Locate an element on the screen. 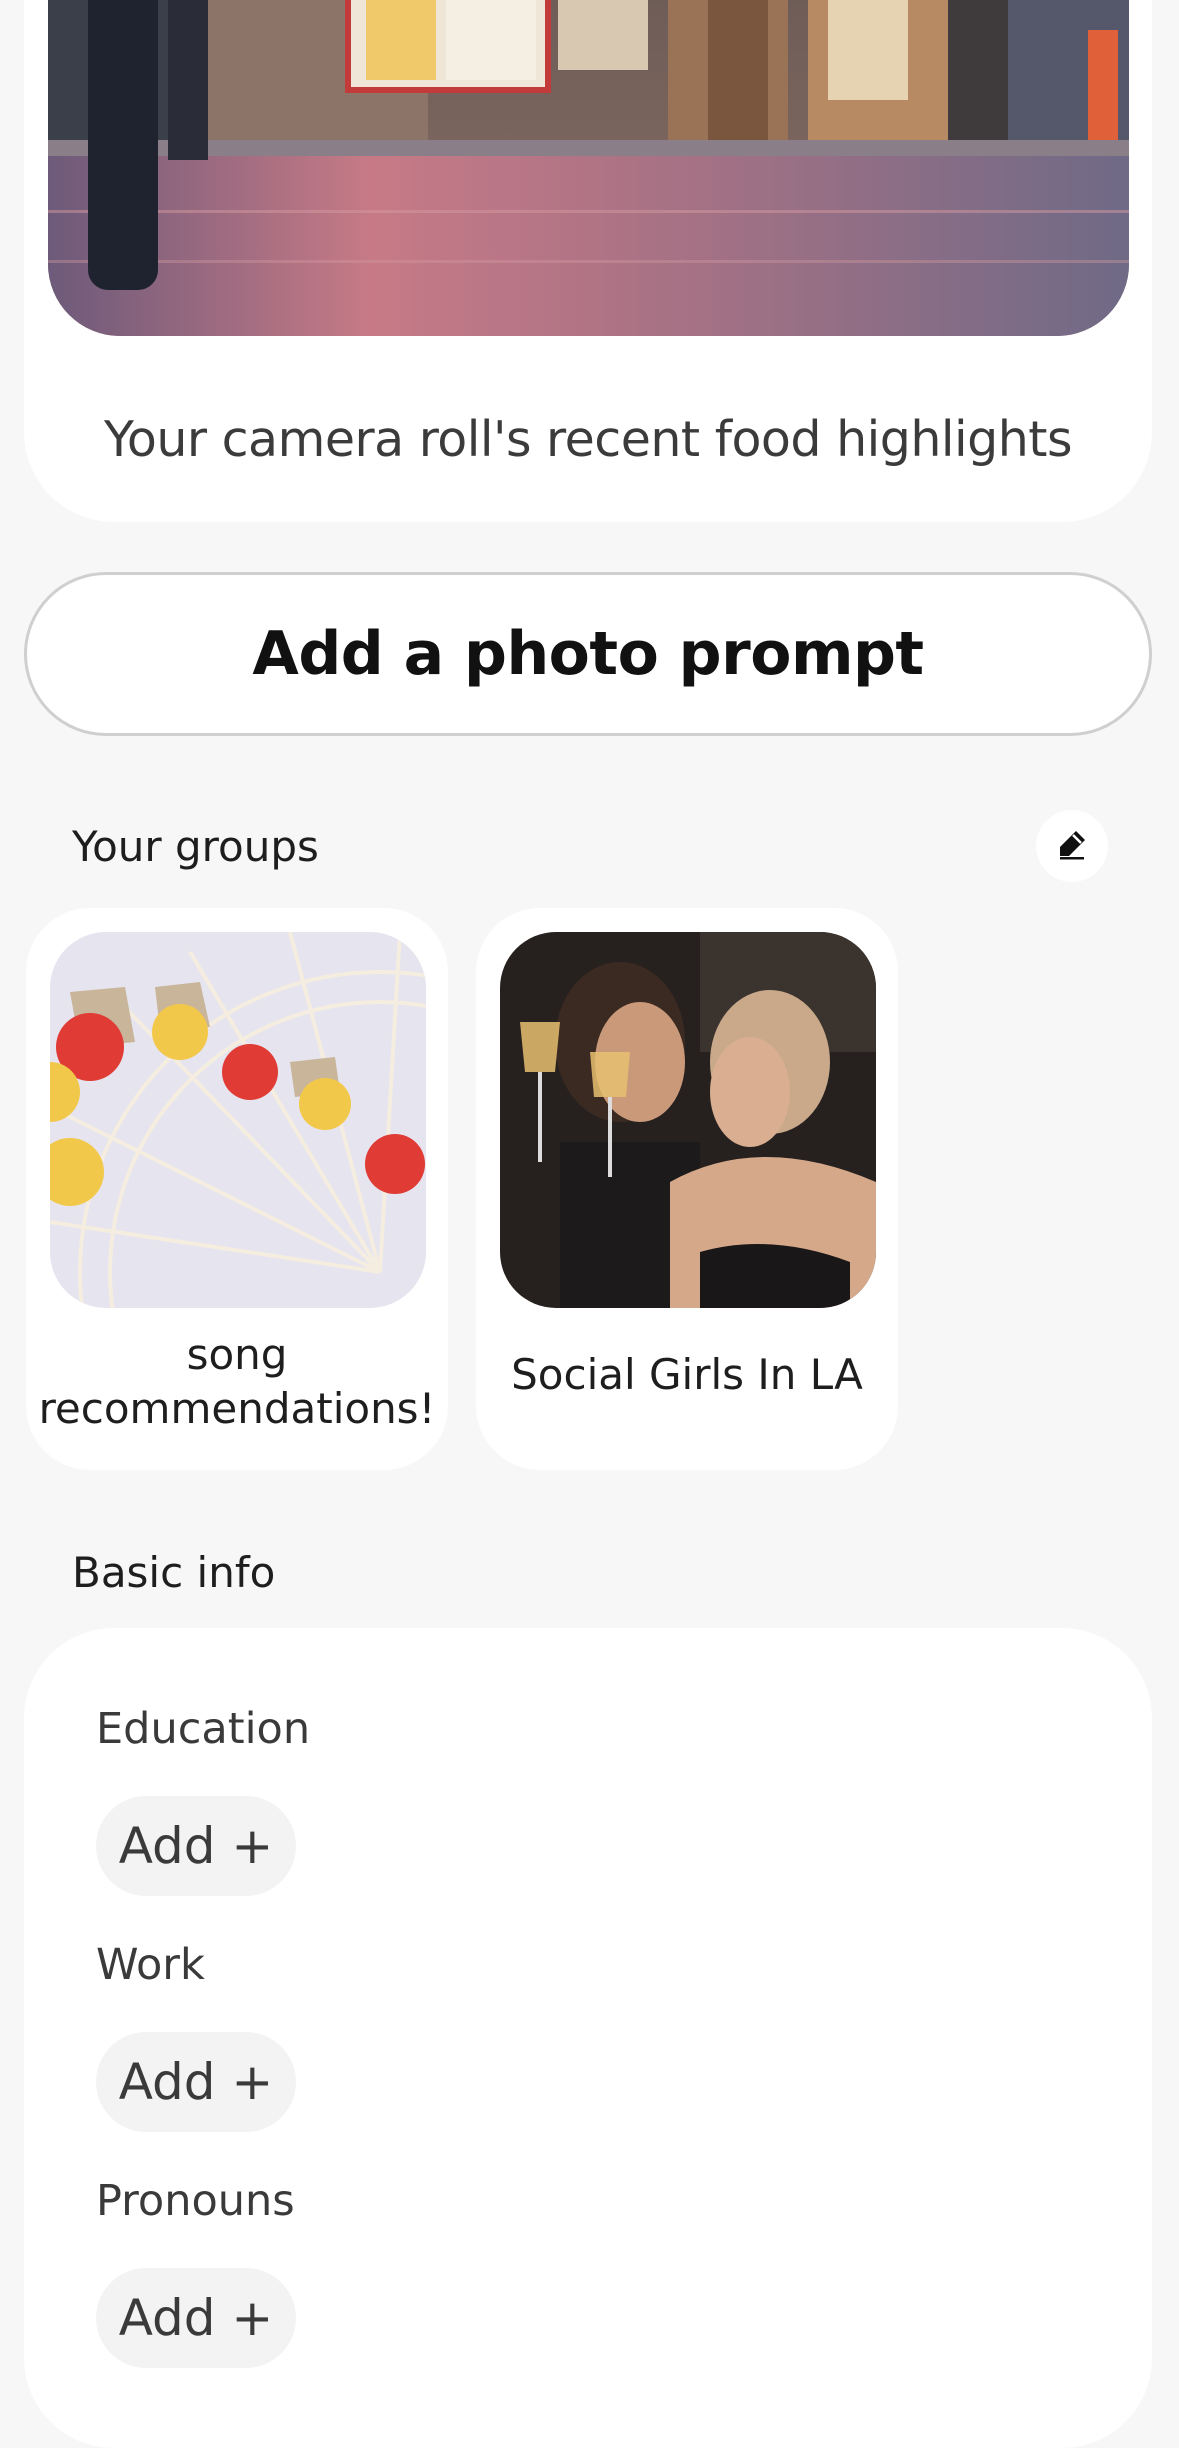 The width and height of the screenshot is (1179, 2448). group-card: Social Girls In LA is located at coordinates (687, 1189).